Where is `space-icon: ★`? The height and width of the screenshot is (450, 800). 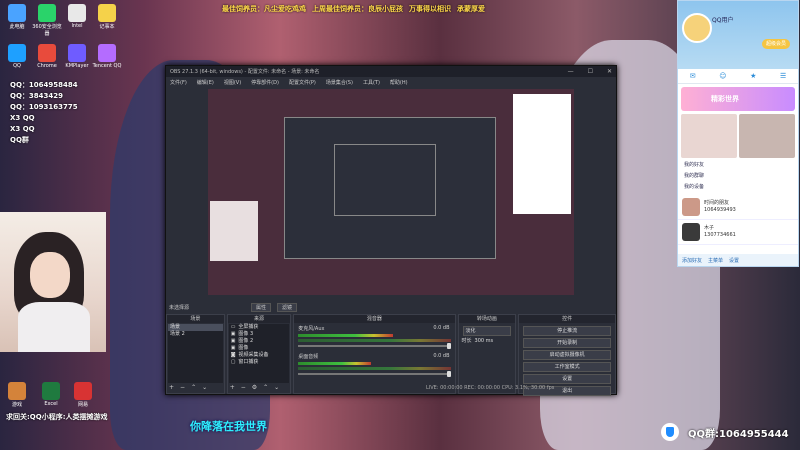 space-icon: ★ is located at coordinates (753, 76).